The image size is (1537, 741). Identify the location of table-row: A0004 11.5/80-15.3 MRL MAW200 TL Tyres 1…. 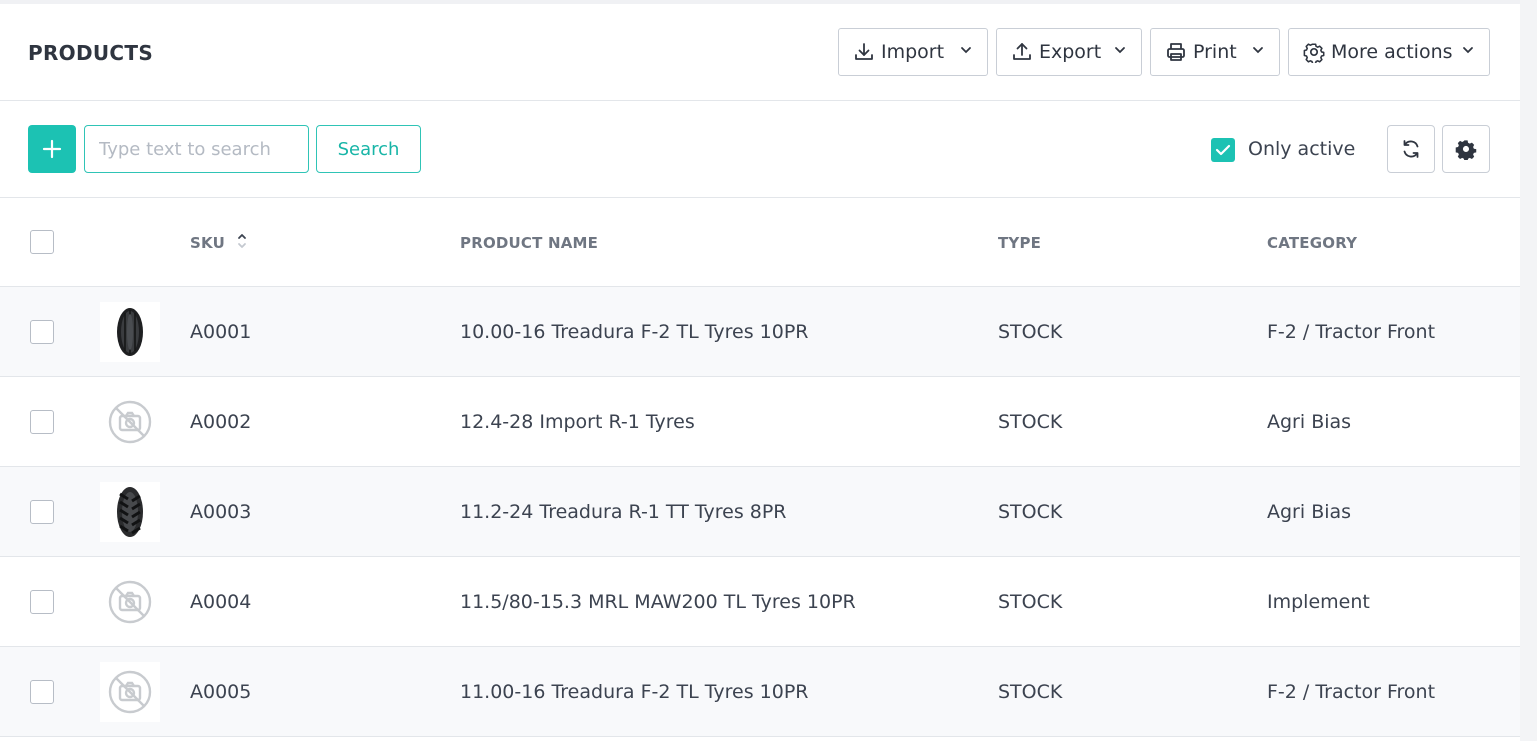
(760, 602).